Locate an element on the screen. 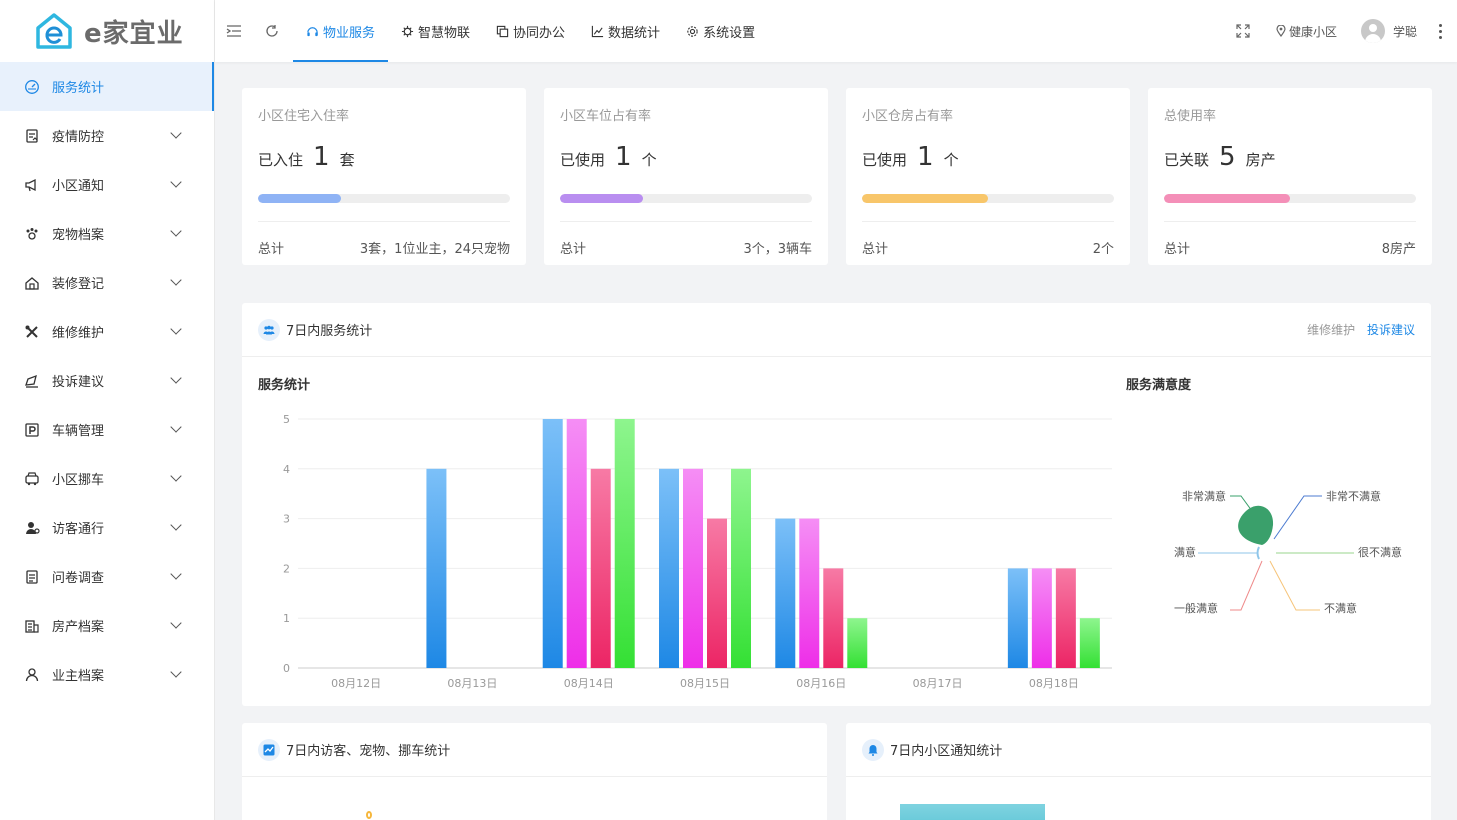 Image resolution: width=1457 pixels, height=820 pixels. pie-label: 非常不满意 is located at coordinates (1353, 496).